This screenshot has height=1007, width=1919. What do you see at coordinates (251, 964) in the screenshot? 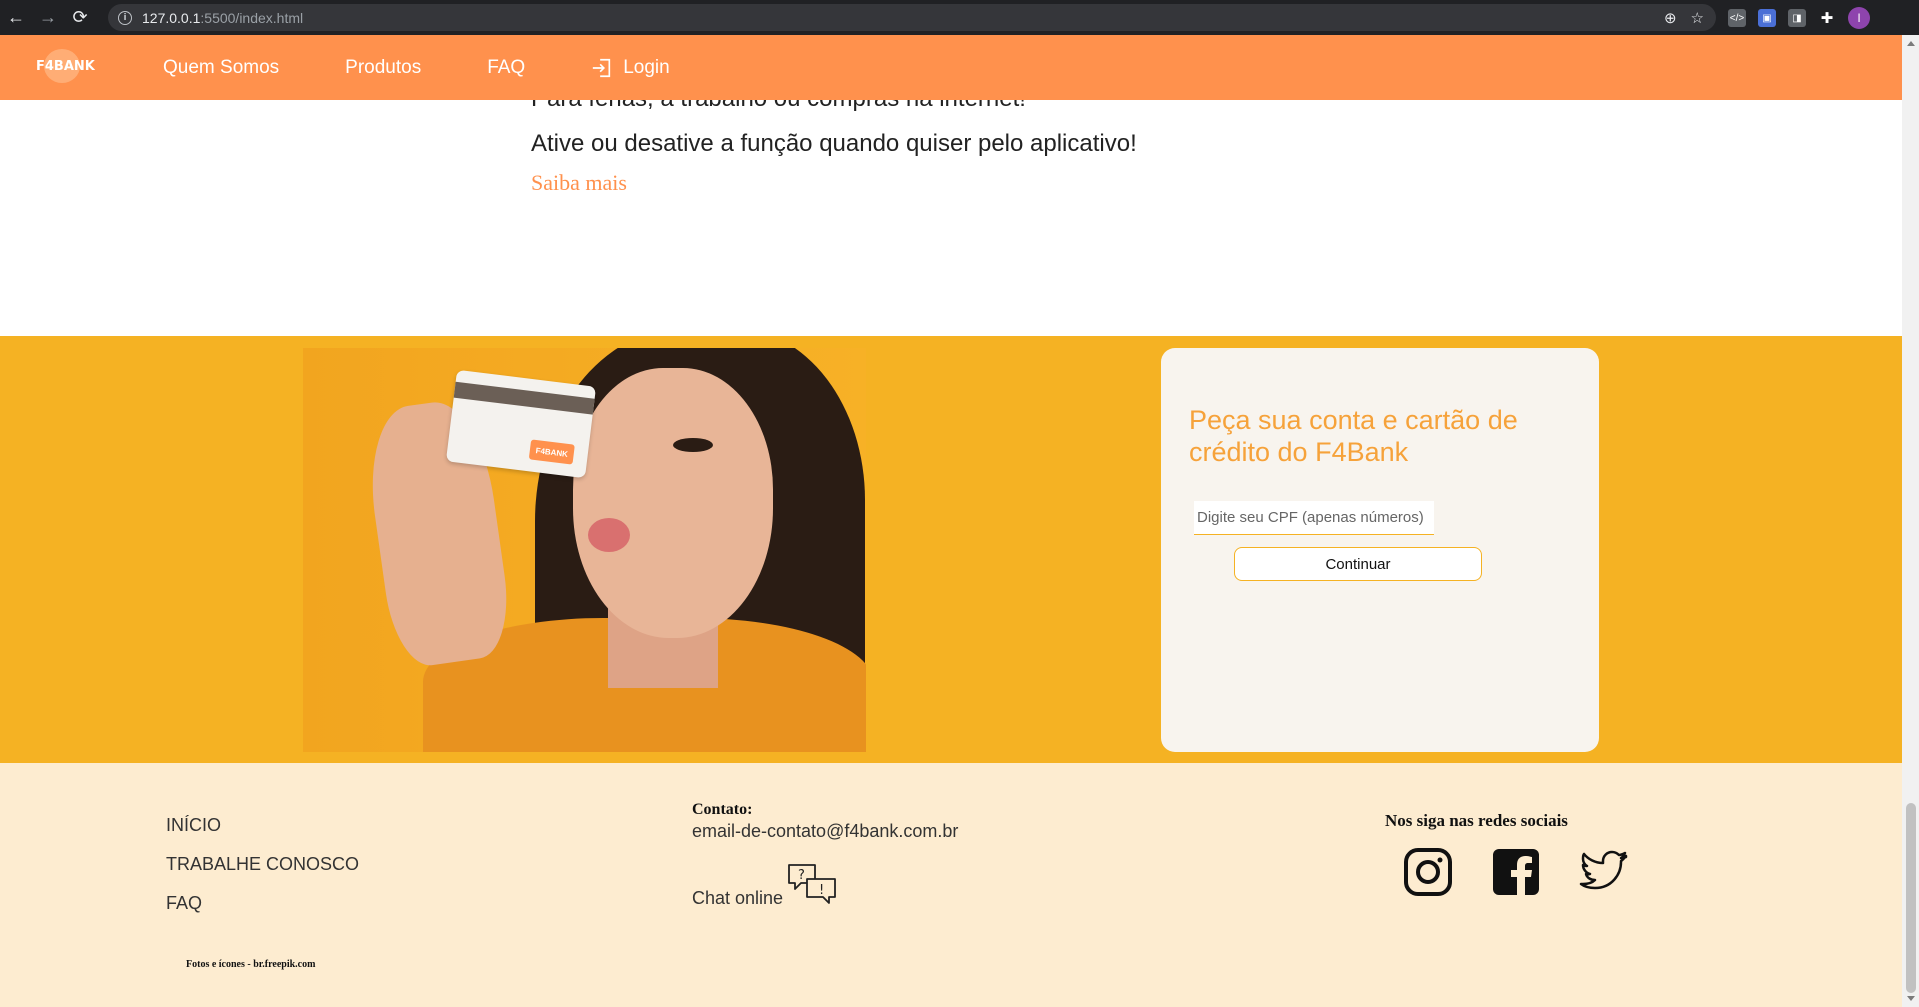
I see `photo-credit: Fotos e ícones - br.freepik.com` at bounding box center [251, 964].